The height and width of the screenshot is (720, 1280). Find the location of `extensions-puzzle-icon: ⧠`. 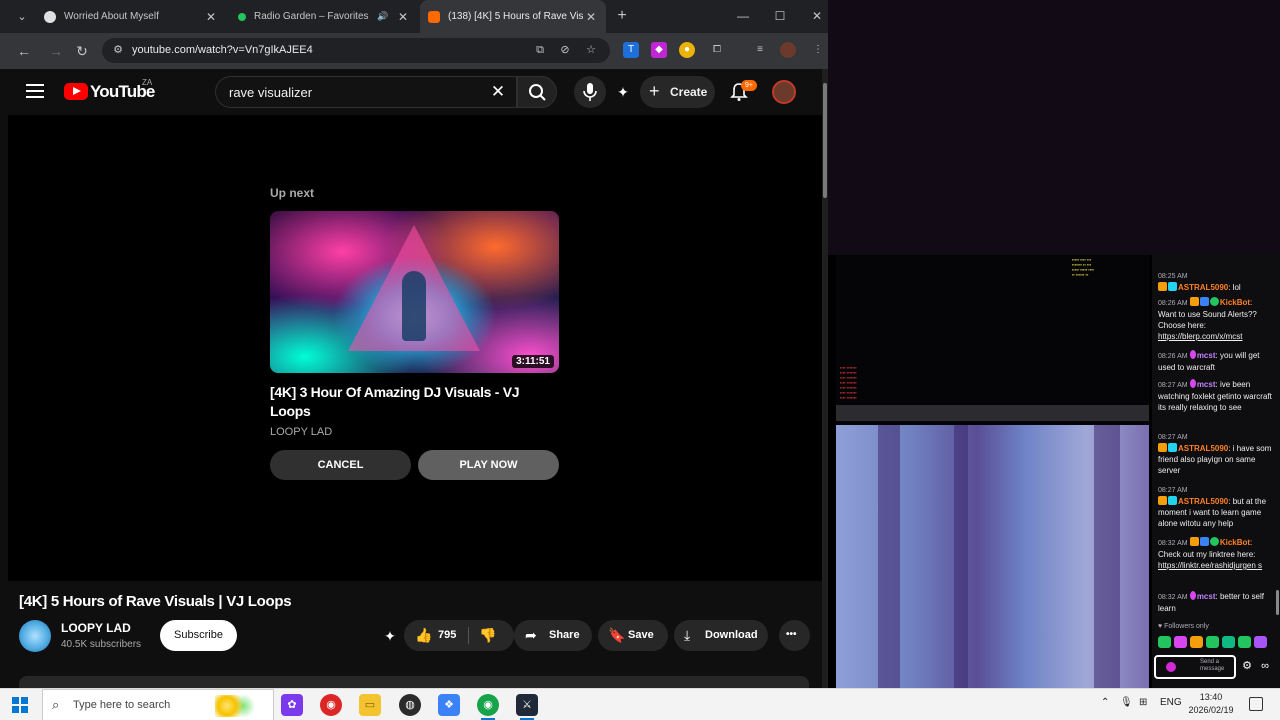

extensions-puzzle-icon: ⧠ is located at coordinates (717, 50).